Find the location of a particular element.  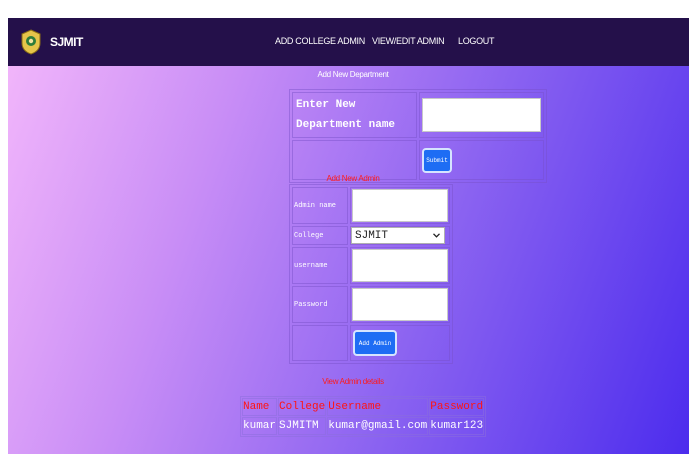

password-label: Password is located at coordinates (320, 304).